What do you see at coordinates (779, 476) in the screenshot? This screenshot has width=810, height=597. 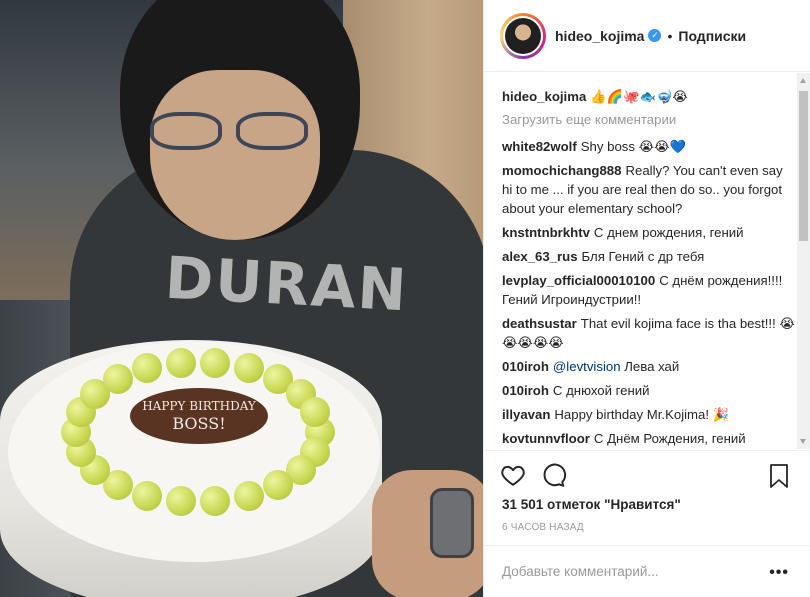 I see `bookmark-icon` at bounding box center [779, 476].